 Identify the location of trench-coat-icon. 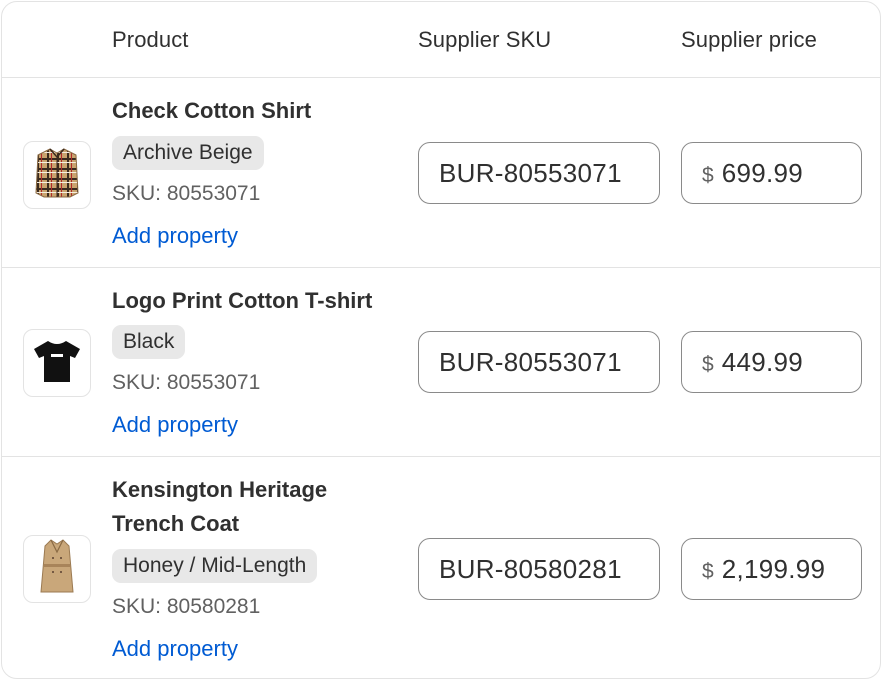
(57, 569).